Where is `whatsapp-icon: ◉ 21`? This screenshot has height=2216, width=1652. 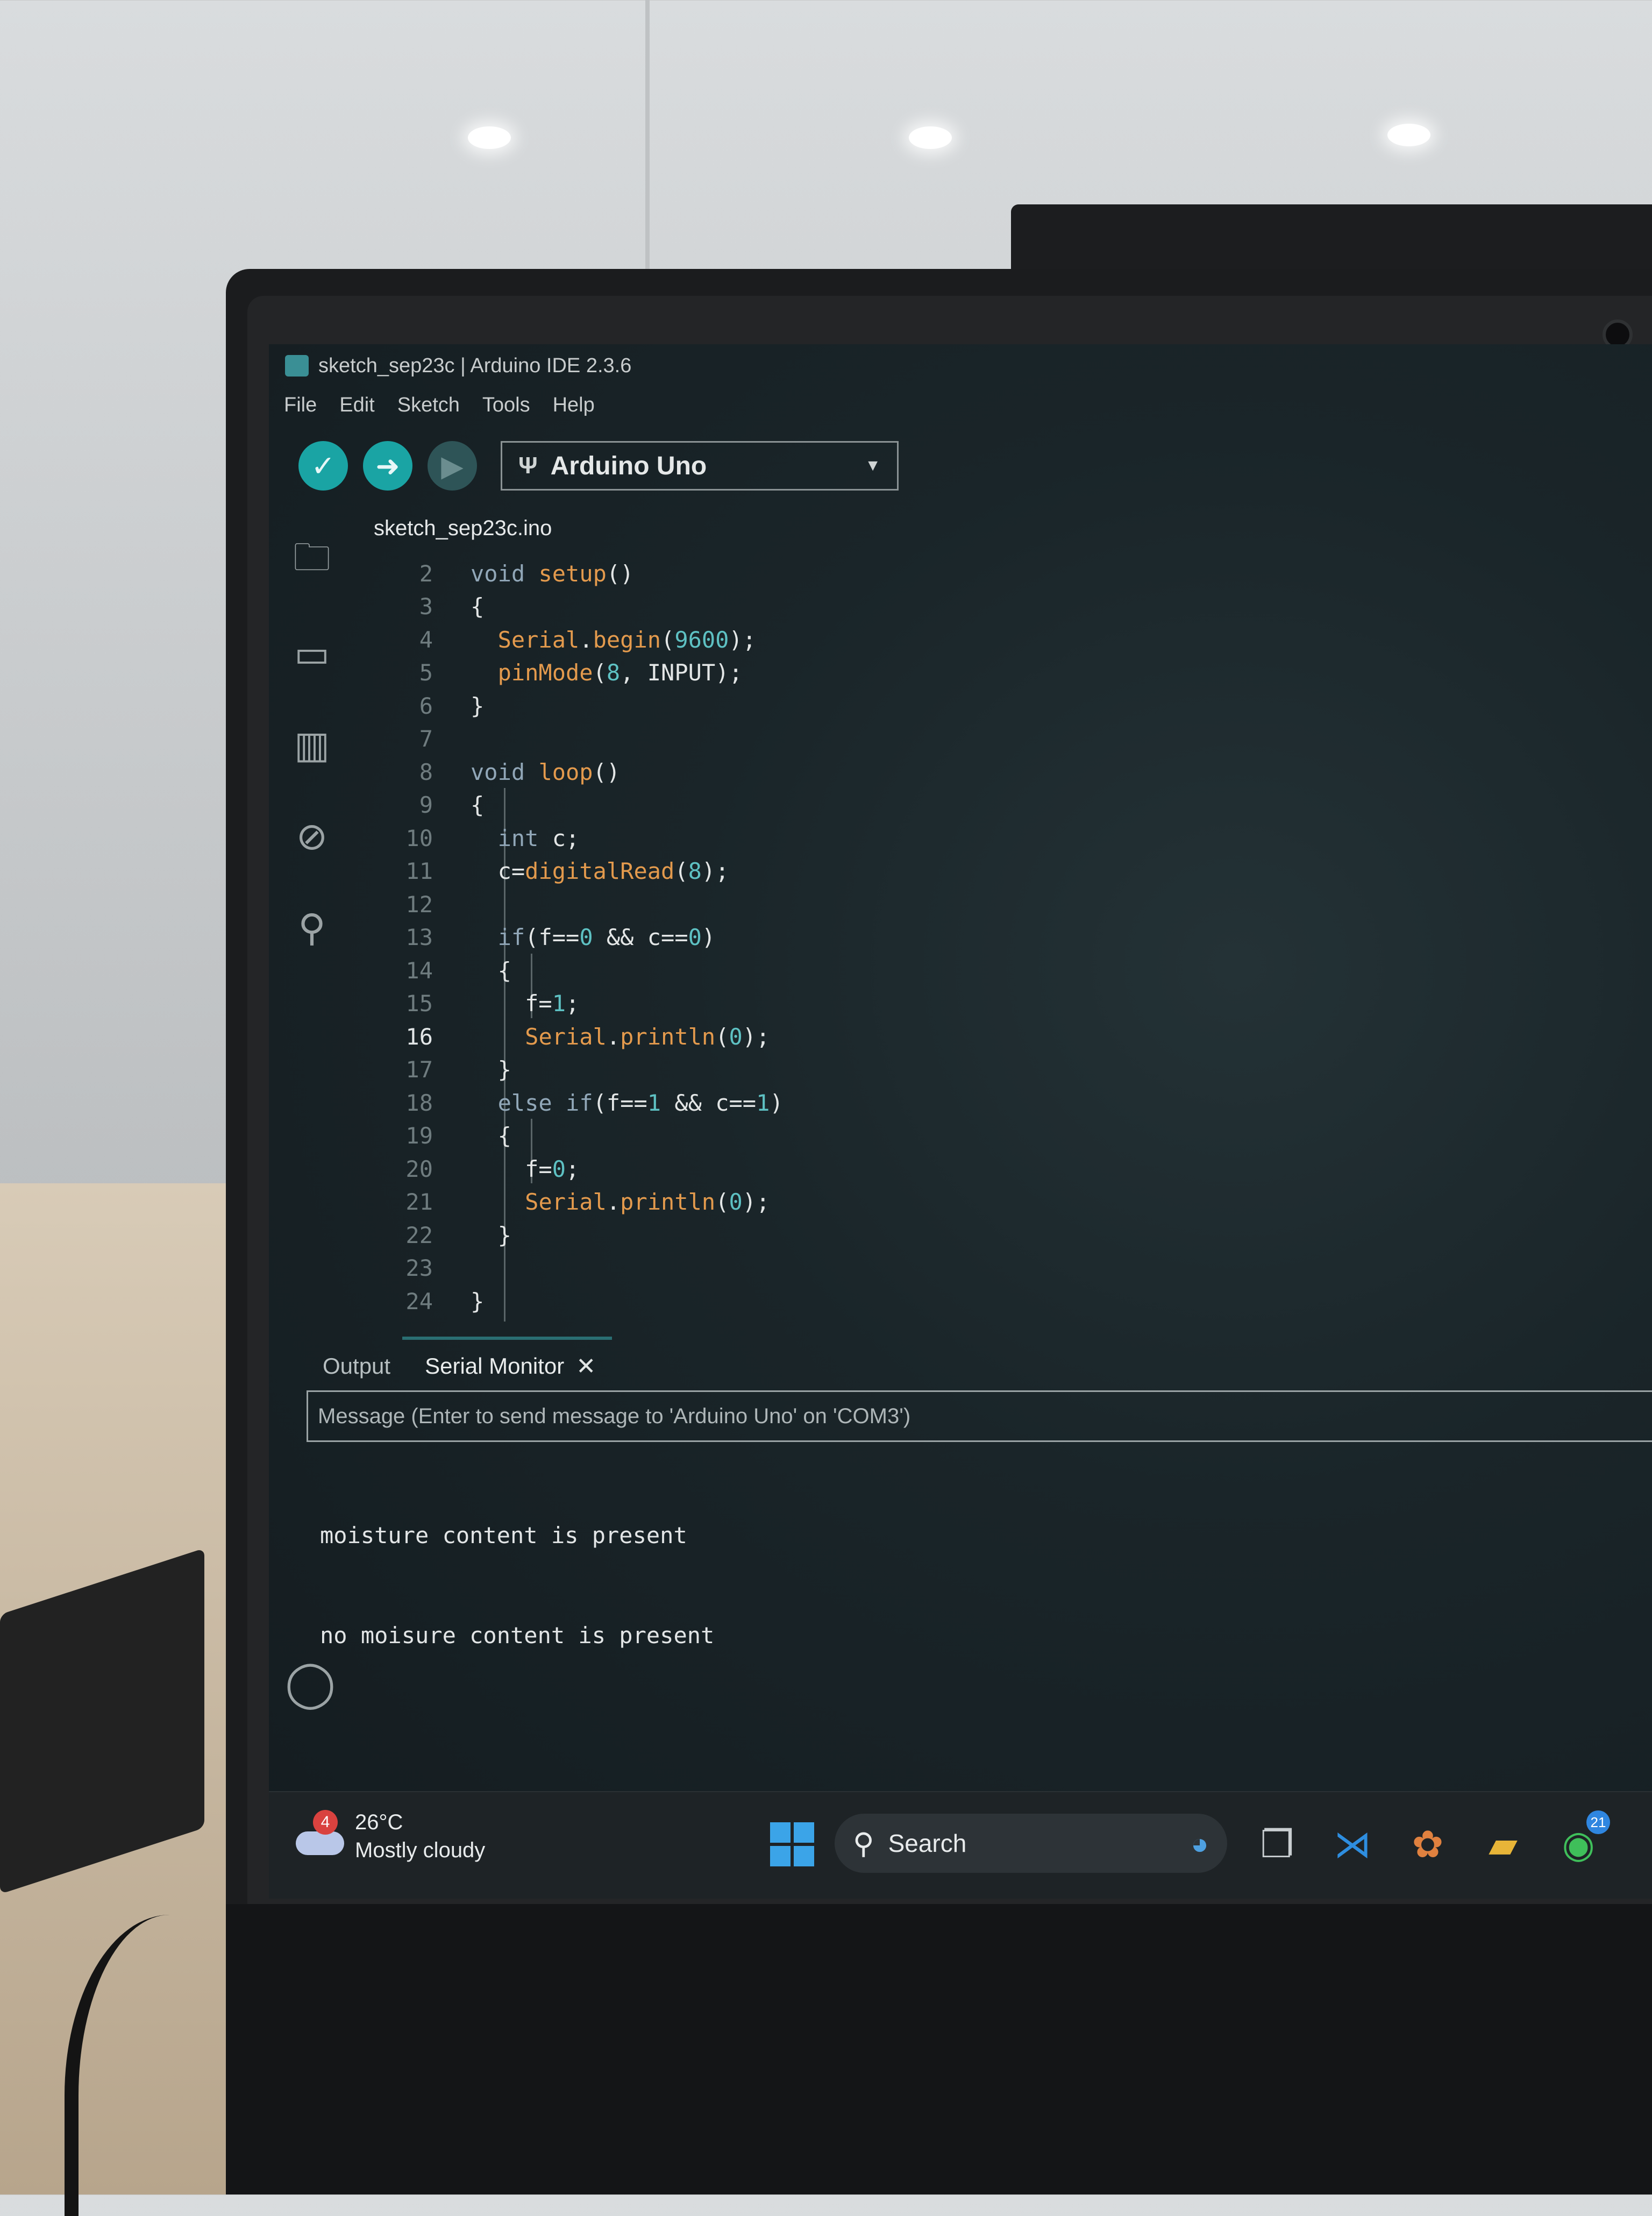 whatsapp-icon: ◉ 21 is located at coordinates (1582, 1840).